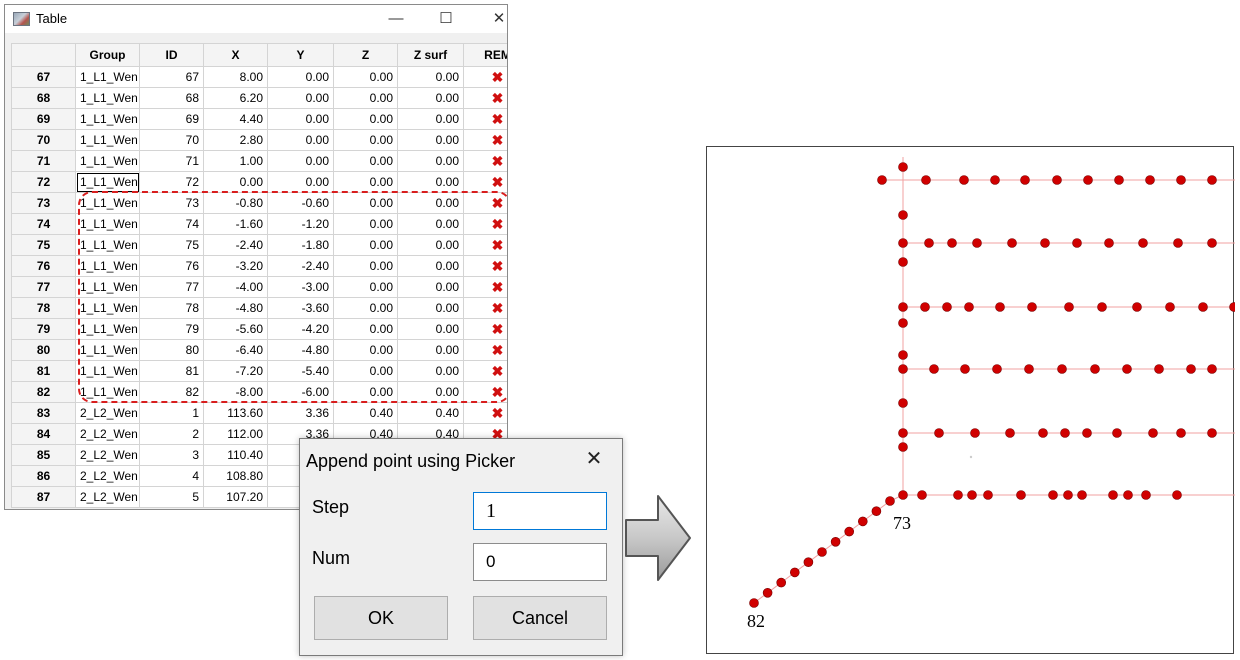 The height and width of the screenshot is (660, 1240). I want to click on ok-button: OK, so click(381, 618).